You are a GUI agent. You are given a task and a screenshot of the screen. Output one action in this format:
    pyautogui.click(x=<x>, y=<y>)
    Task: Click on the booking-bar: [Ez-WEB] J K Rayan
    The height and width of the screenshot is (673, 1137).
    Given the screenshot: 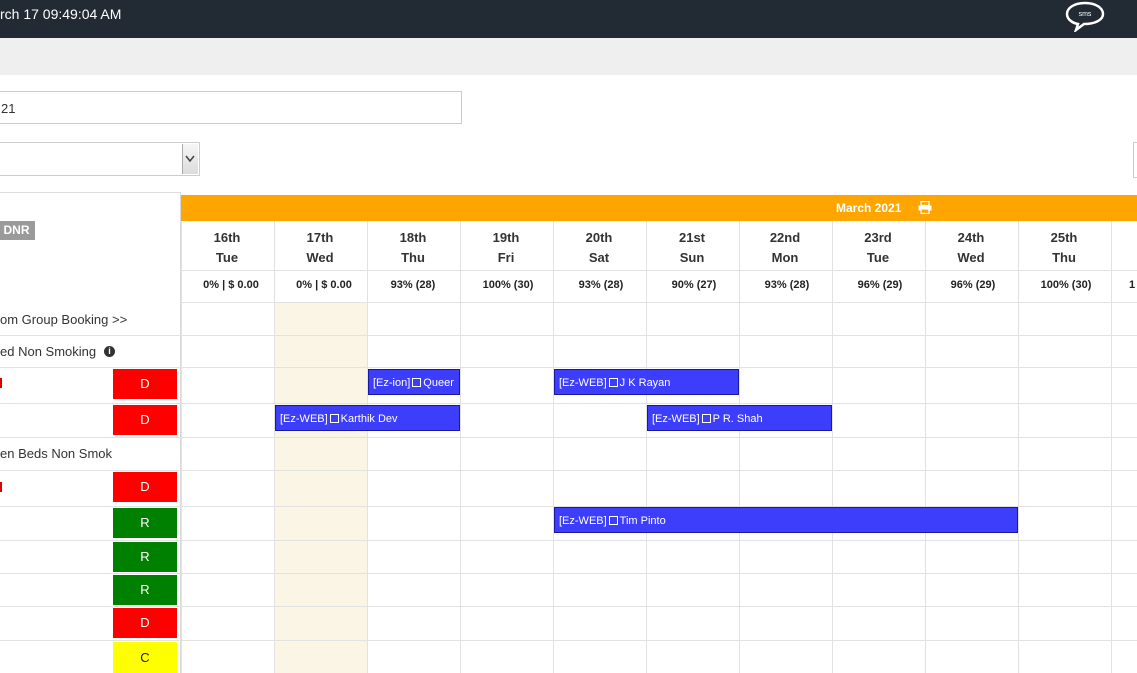 What is the action you would take?
    pyautogui.click(x=646, y=382)
    